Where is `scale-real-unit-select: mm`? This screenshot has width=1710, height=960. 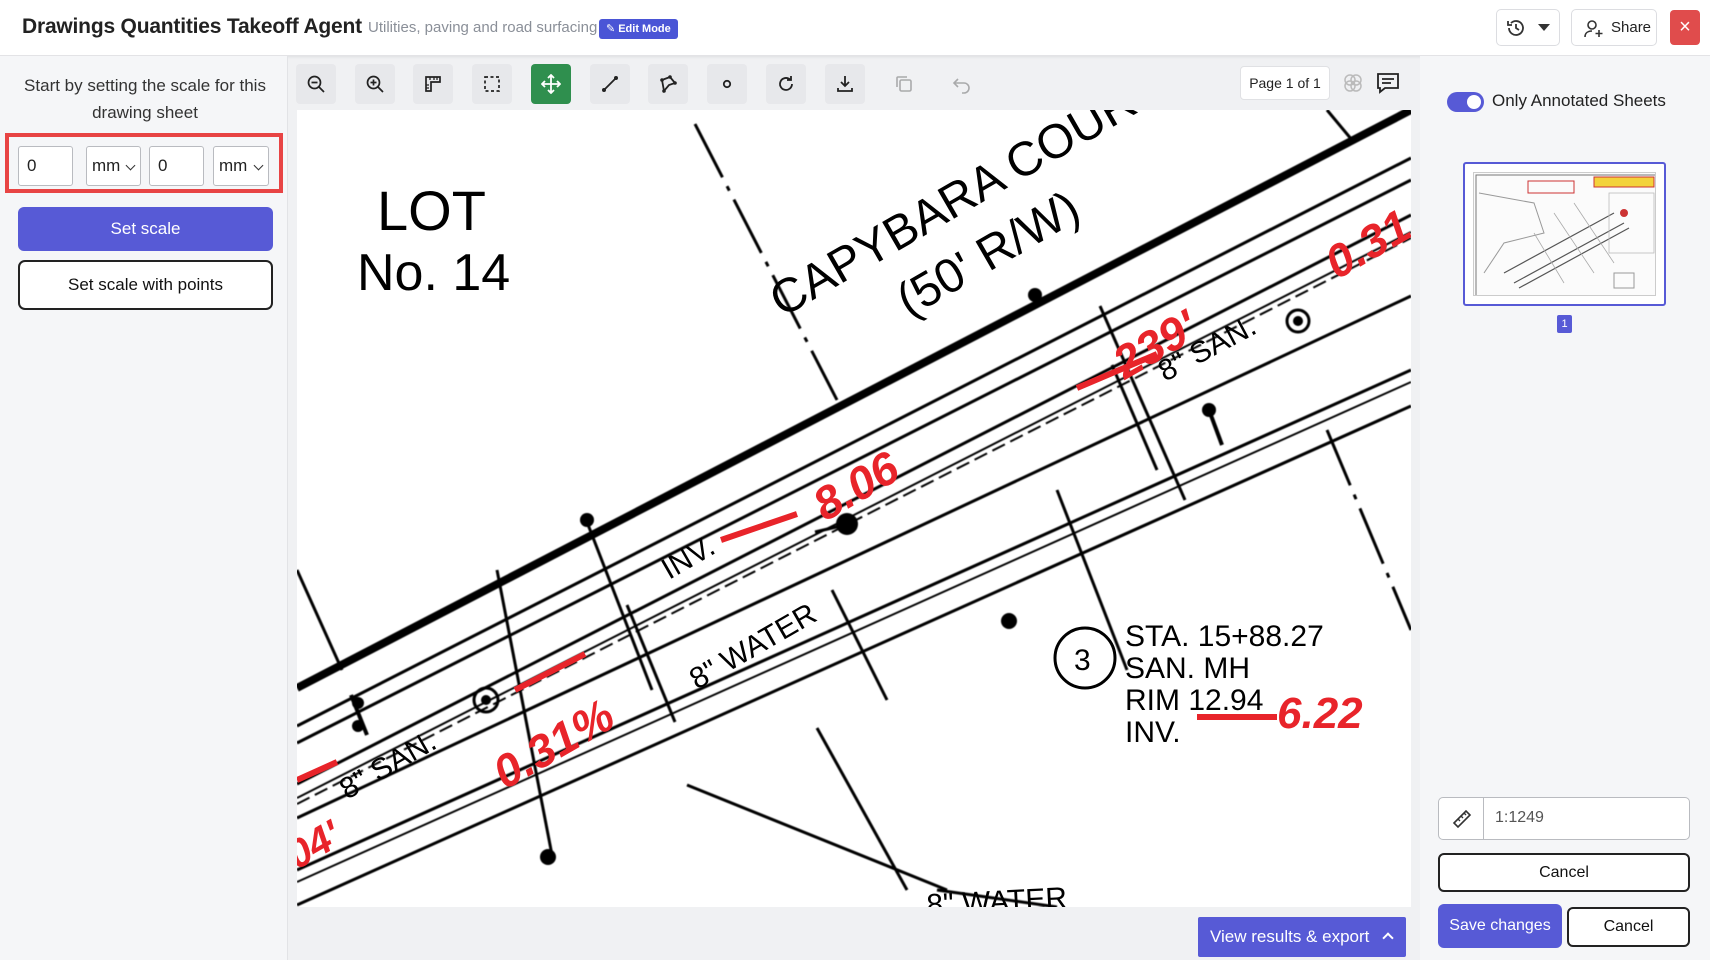
scale-real-unit-select: mm is located at coordinates (241, 166).